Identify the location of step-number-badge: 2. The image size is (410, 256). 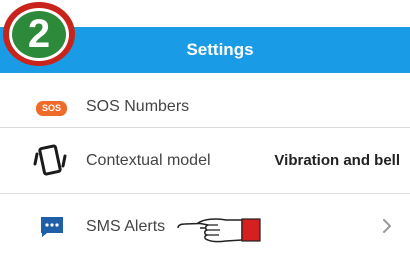
(39, 34).